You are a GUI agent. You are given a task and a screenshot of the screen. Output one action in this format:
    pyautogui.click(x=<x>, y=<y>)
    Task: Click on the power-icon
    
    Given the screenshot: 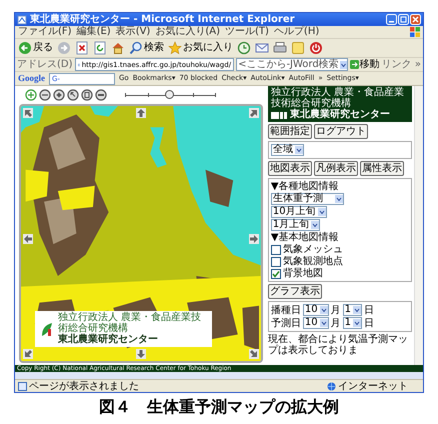 What is the action you would take?
    pyautogui.click(x=316, y=48)
    